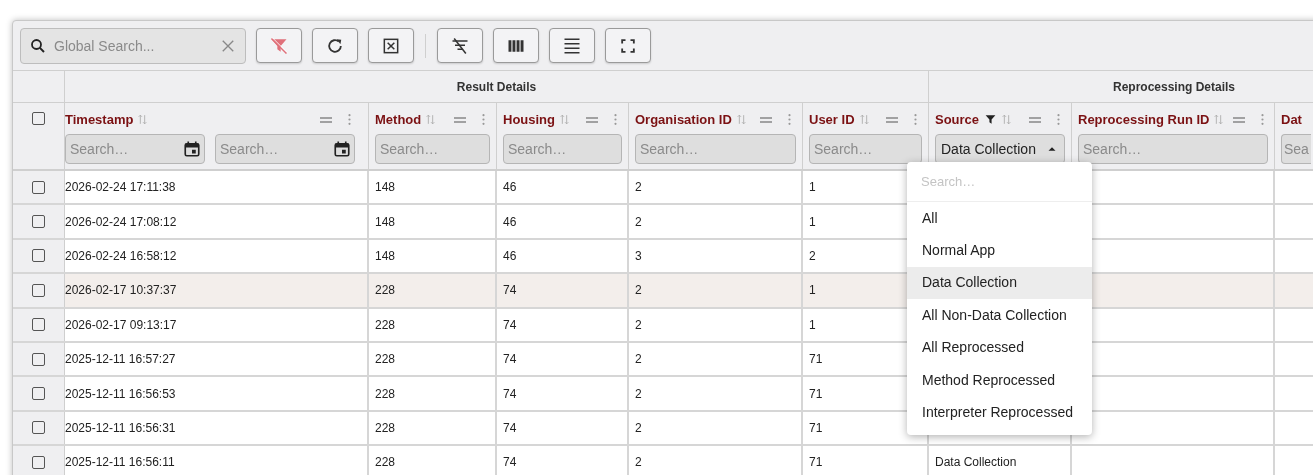  I want to click on search-icon, so click(38, 45).